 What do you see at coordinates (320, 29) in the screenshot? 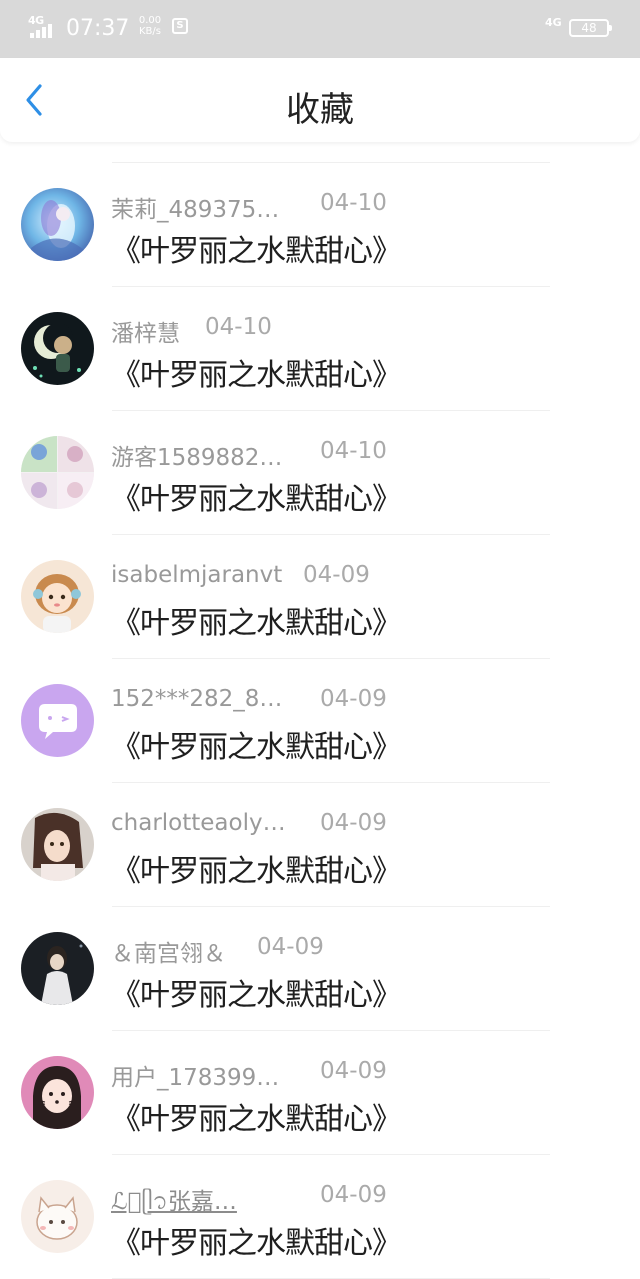
I see `status-bar: 4G 07:37 0.00 KB/s S 4G 48` at bounding box center [320, 29].